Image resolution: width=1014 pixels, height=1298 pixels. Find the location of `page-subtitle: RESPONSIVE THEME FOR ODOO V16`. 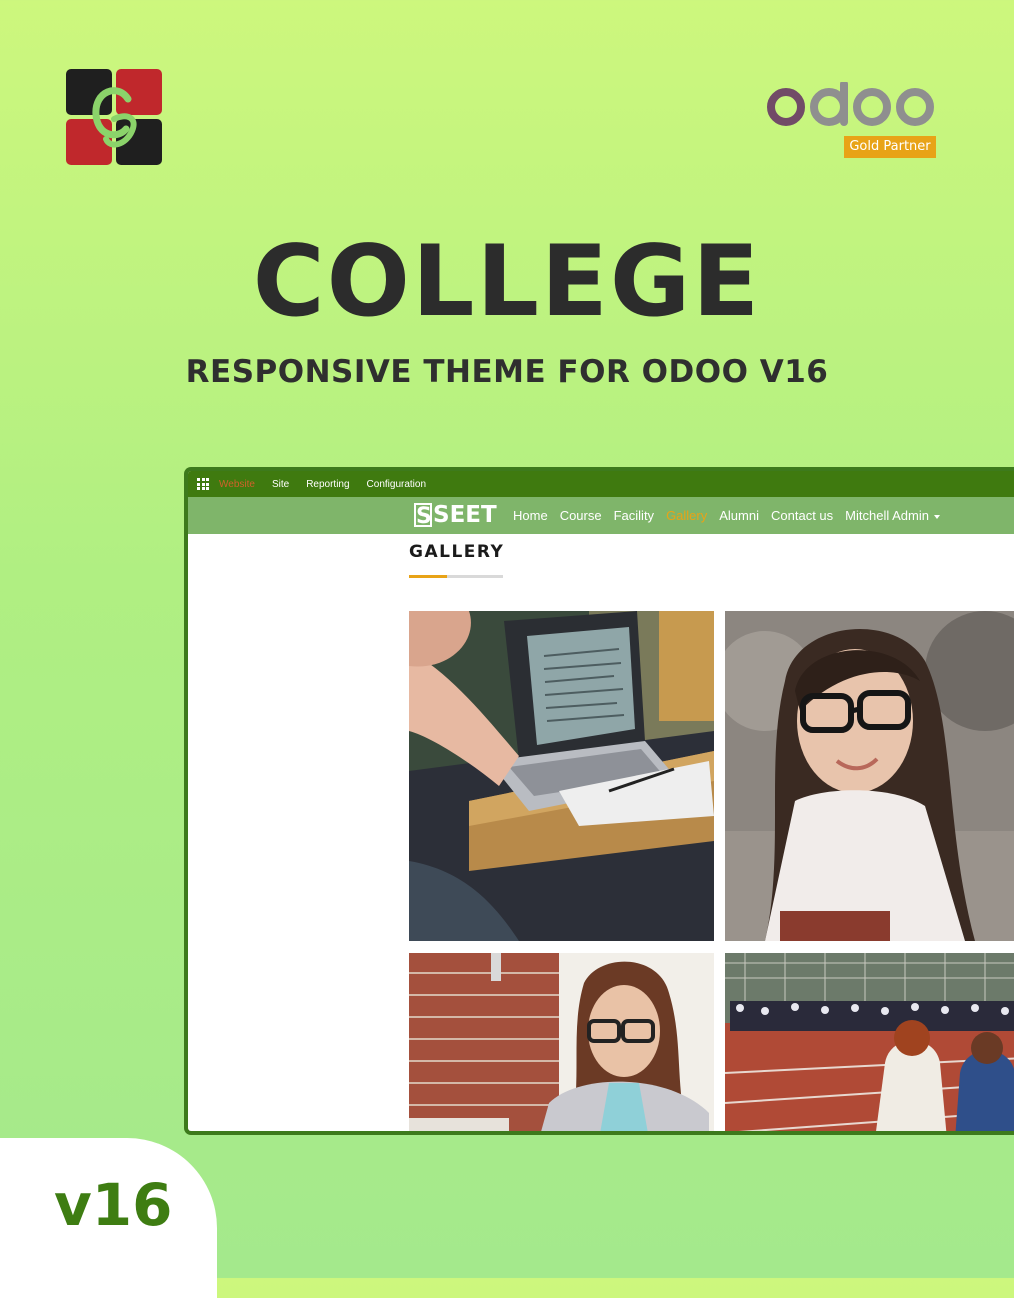

page-subtitle: RESPONSIVE THEME FOR ODOO V16 is located at coordinates (507, 372).